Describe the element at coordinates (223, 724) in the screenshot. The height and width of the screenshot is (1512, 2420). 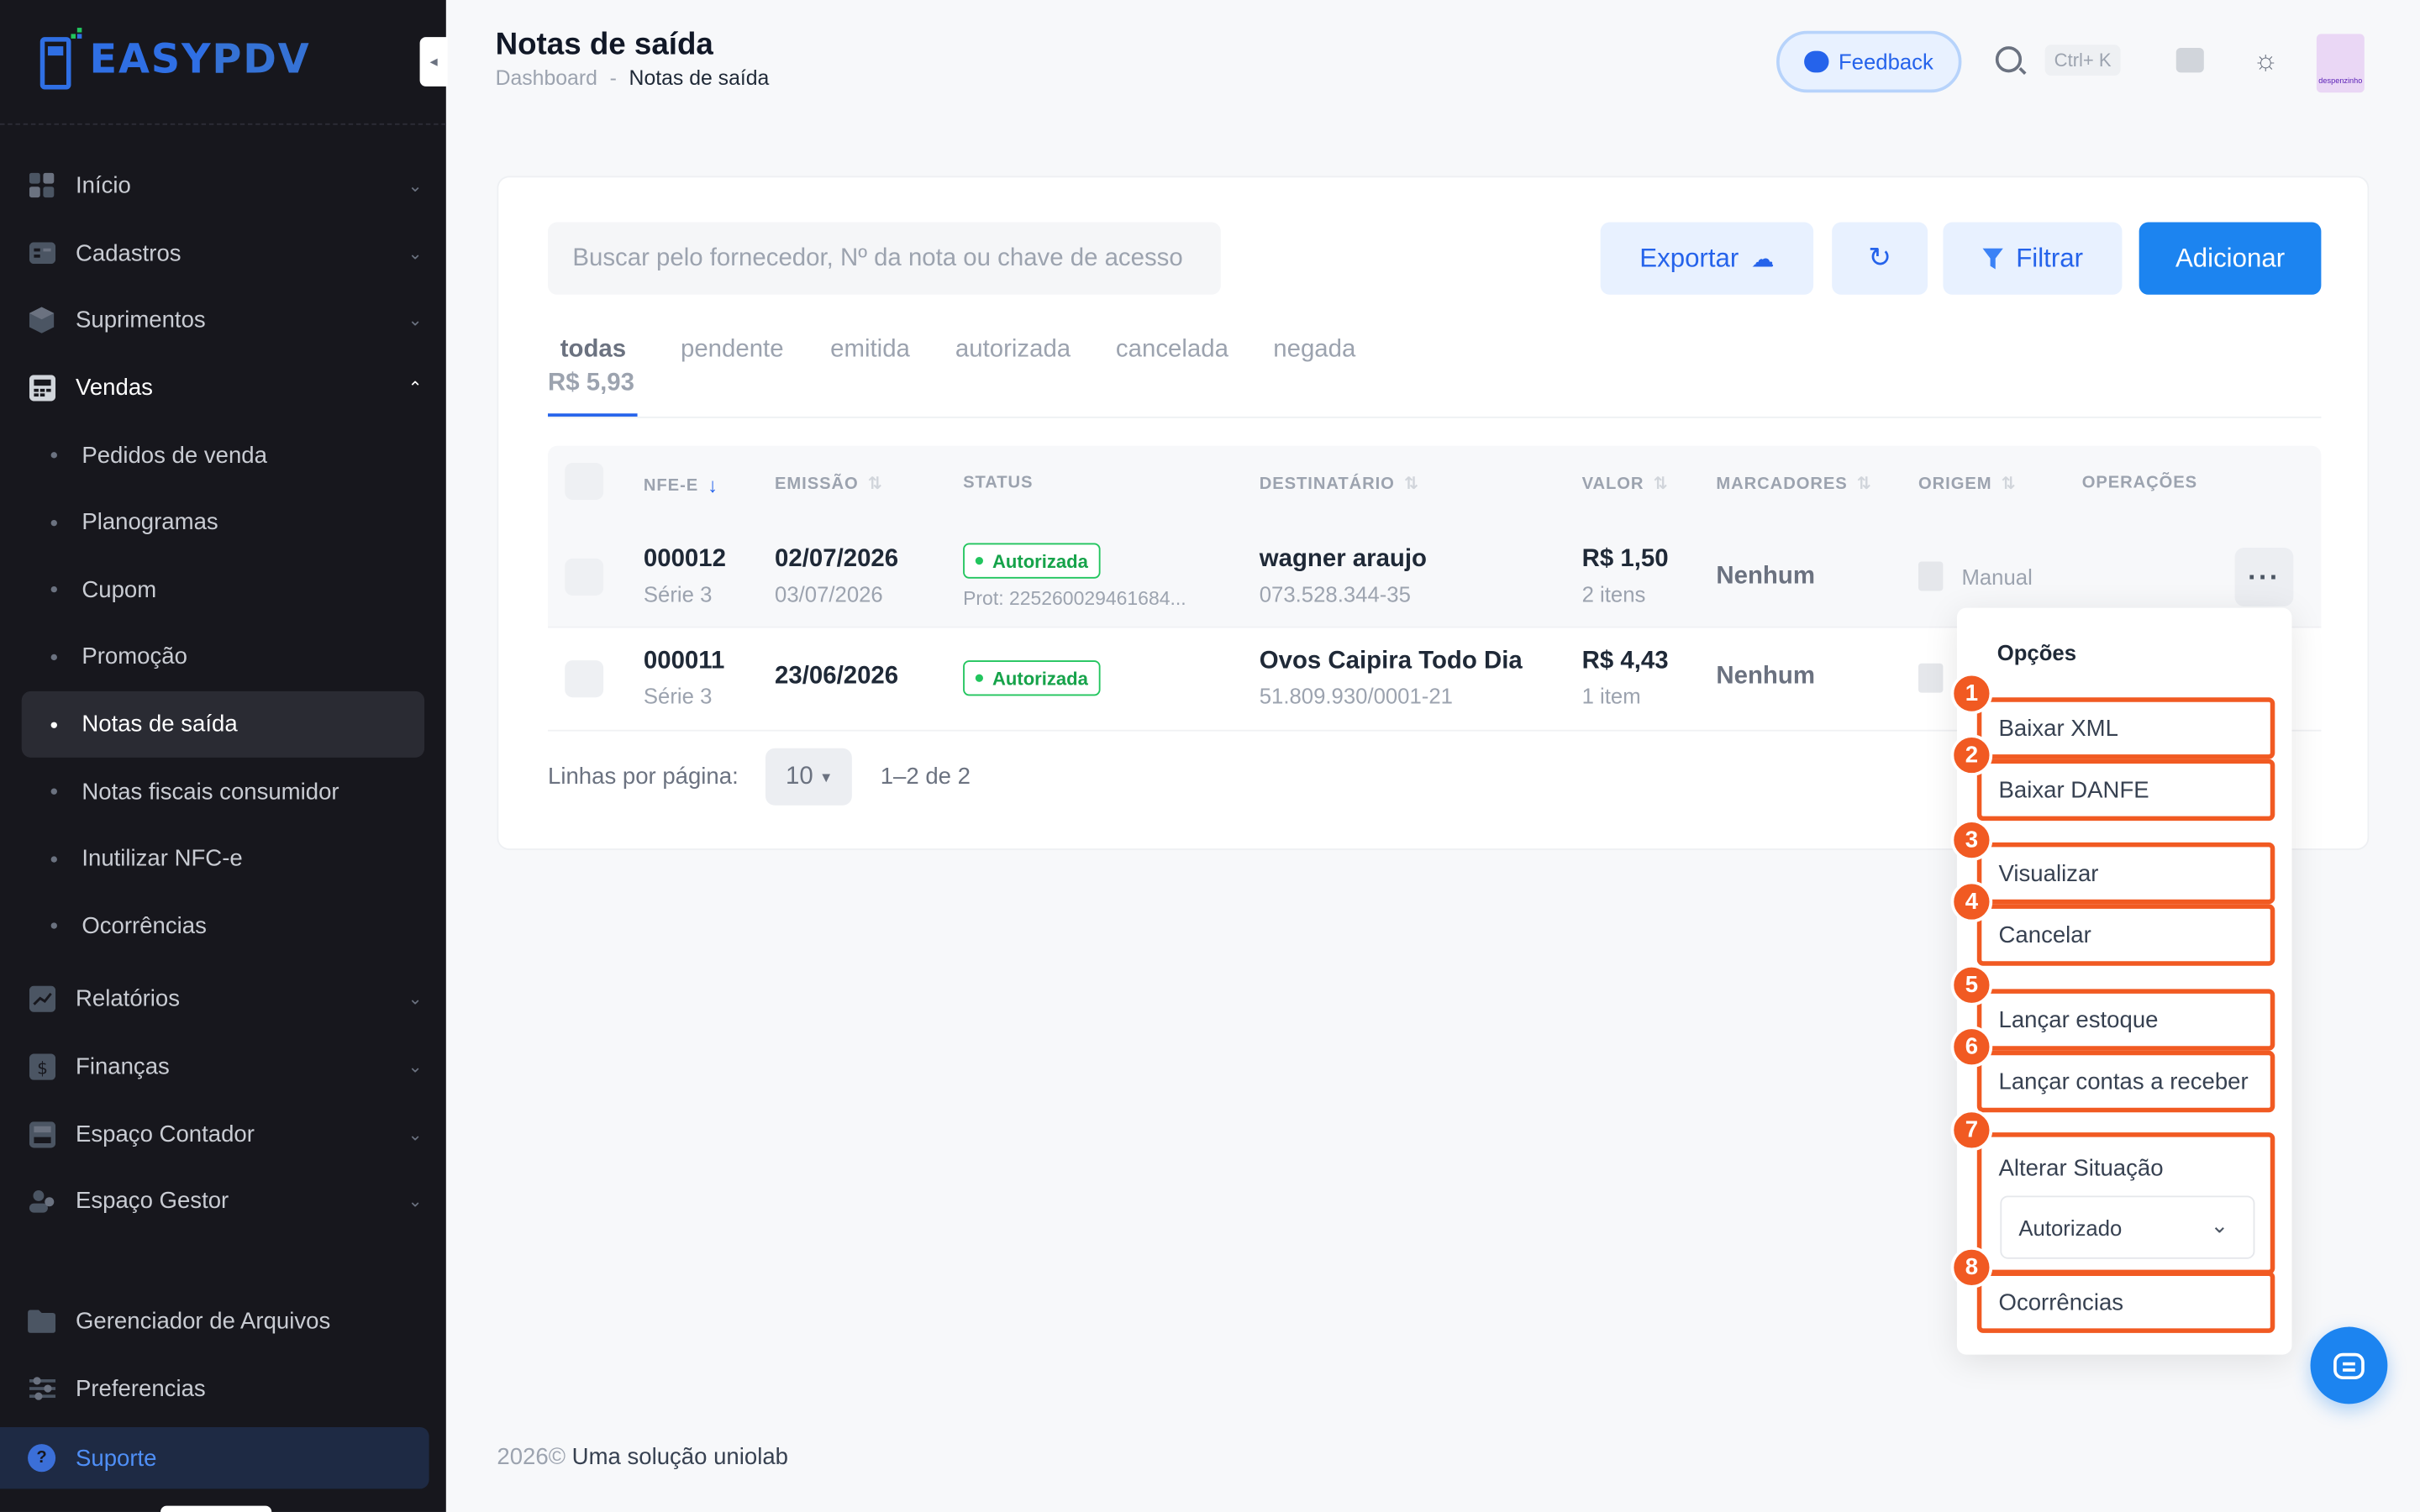
I see `sidebar-subitem-notas-de-saida: Notas de saída` at that location.